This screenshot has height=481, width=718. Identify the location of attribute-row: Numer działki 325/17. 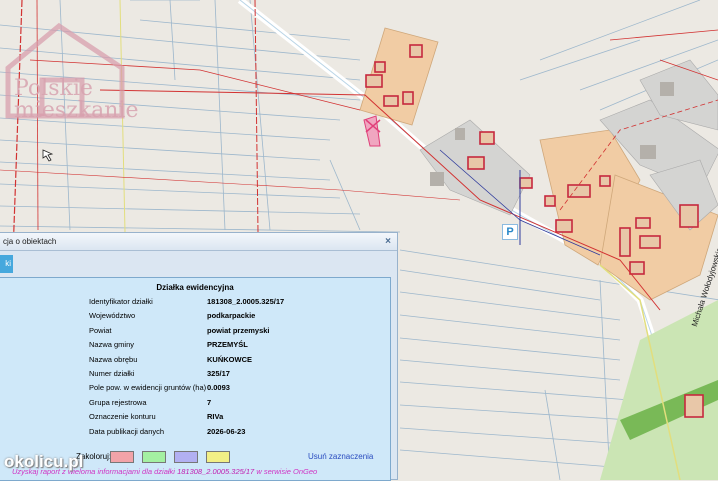
(195, 374).